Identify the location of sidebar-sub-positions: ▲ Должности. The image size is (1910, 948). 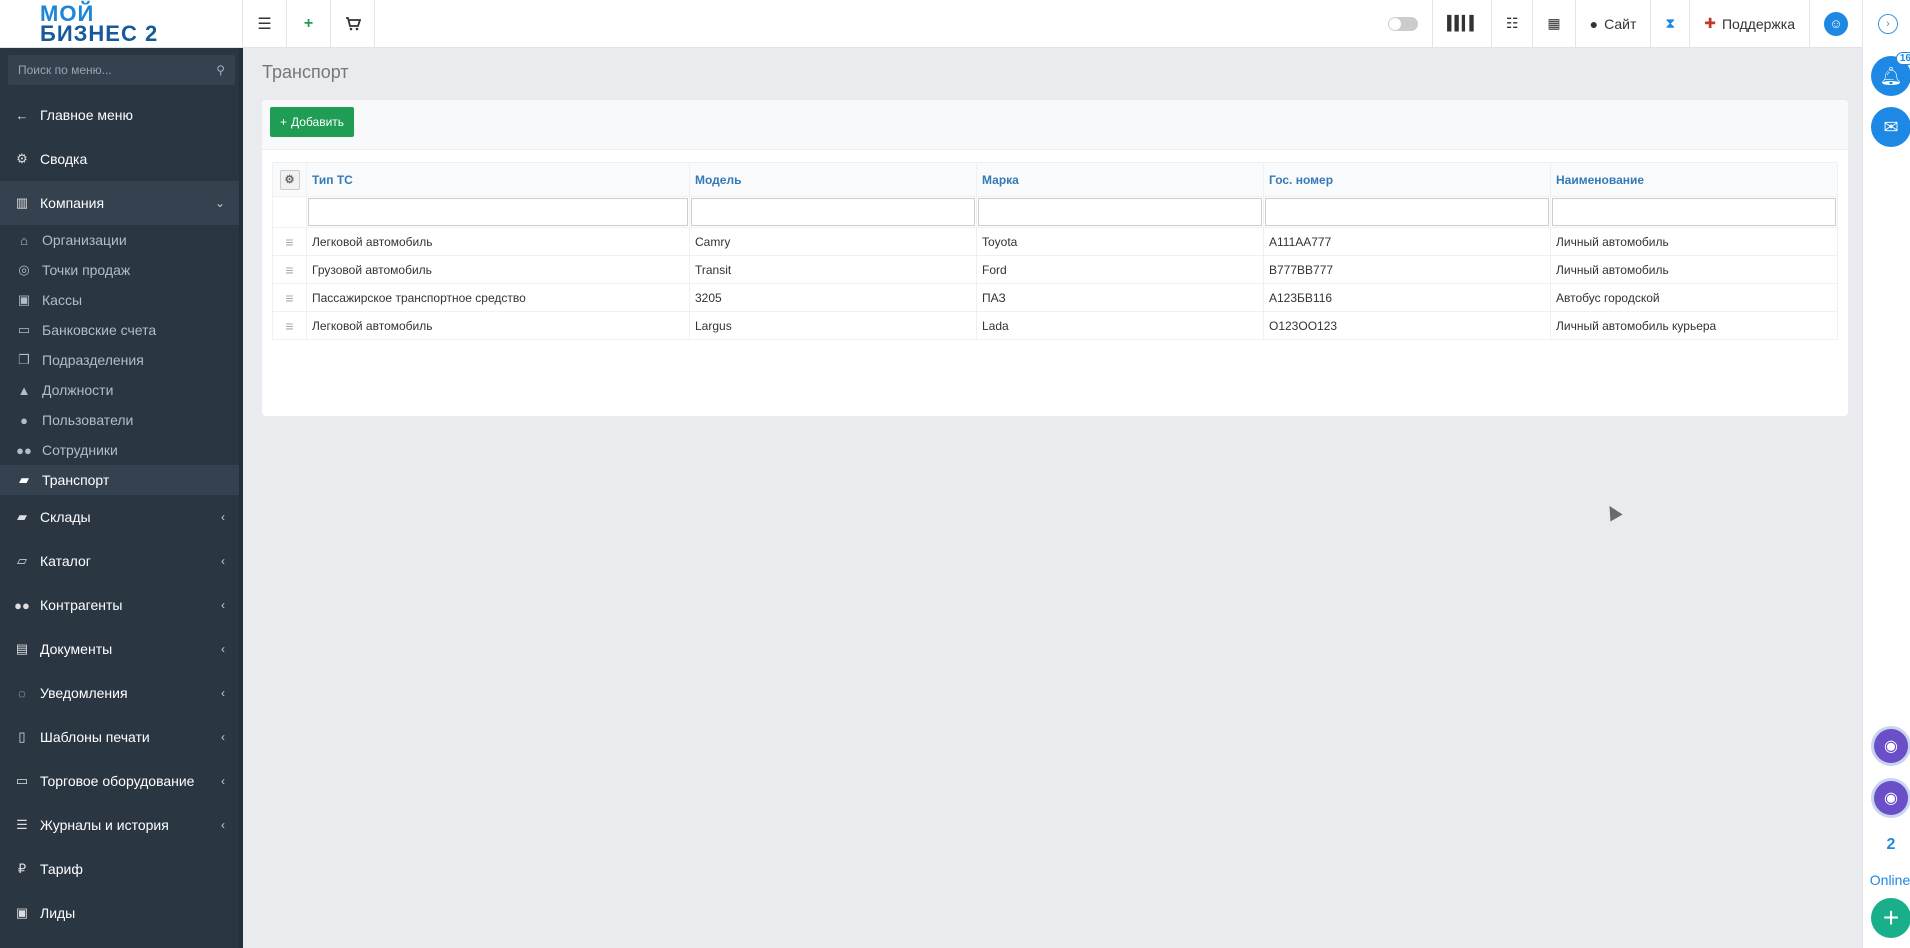
(121, 390).